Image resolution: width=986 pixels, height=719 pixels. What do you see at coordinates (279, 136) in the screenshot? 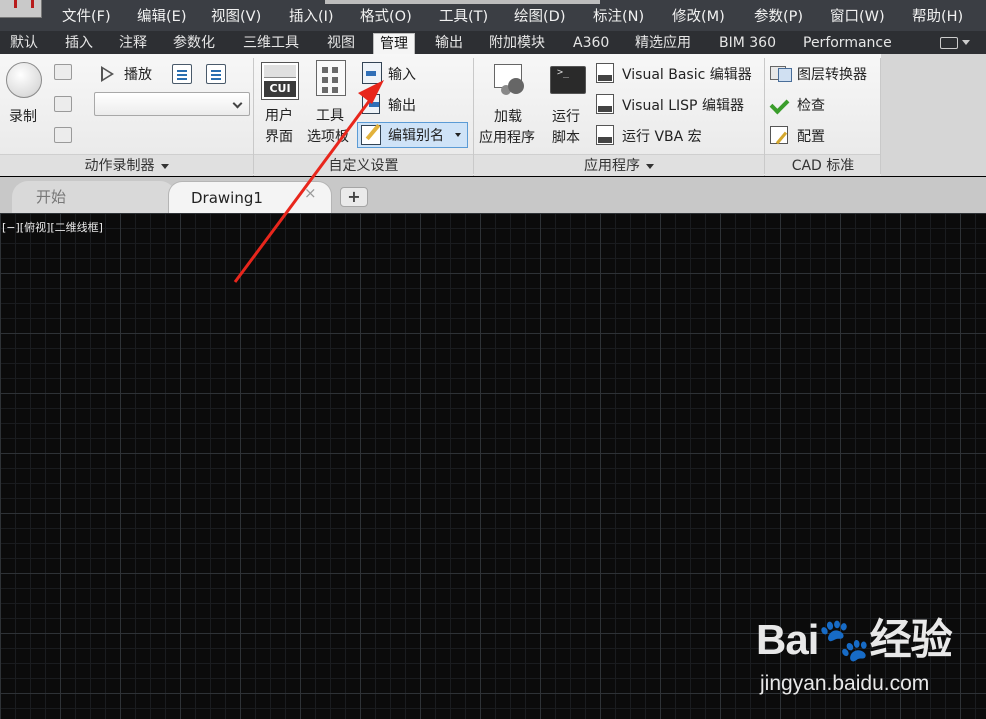
I see `user-interface-label-2: 界面` at bounding box center [279, 136].